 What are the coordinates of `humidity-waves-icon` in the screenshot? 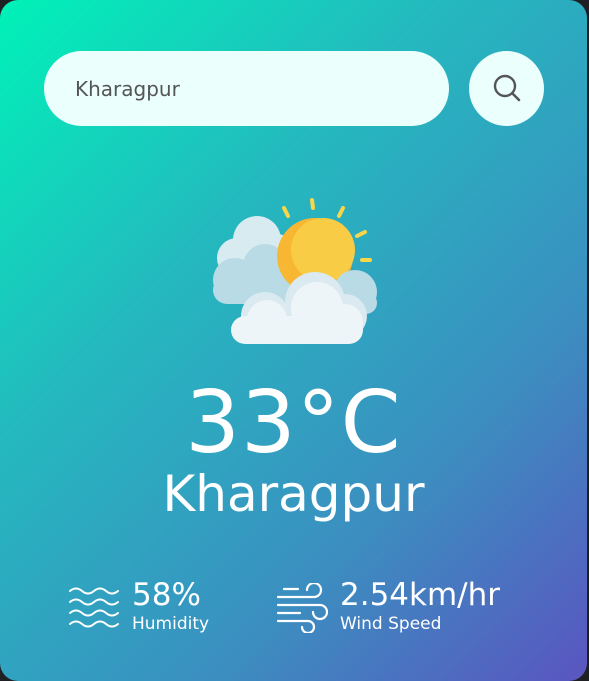 It's located at (94, 607).